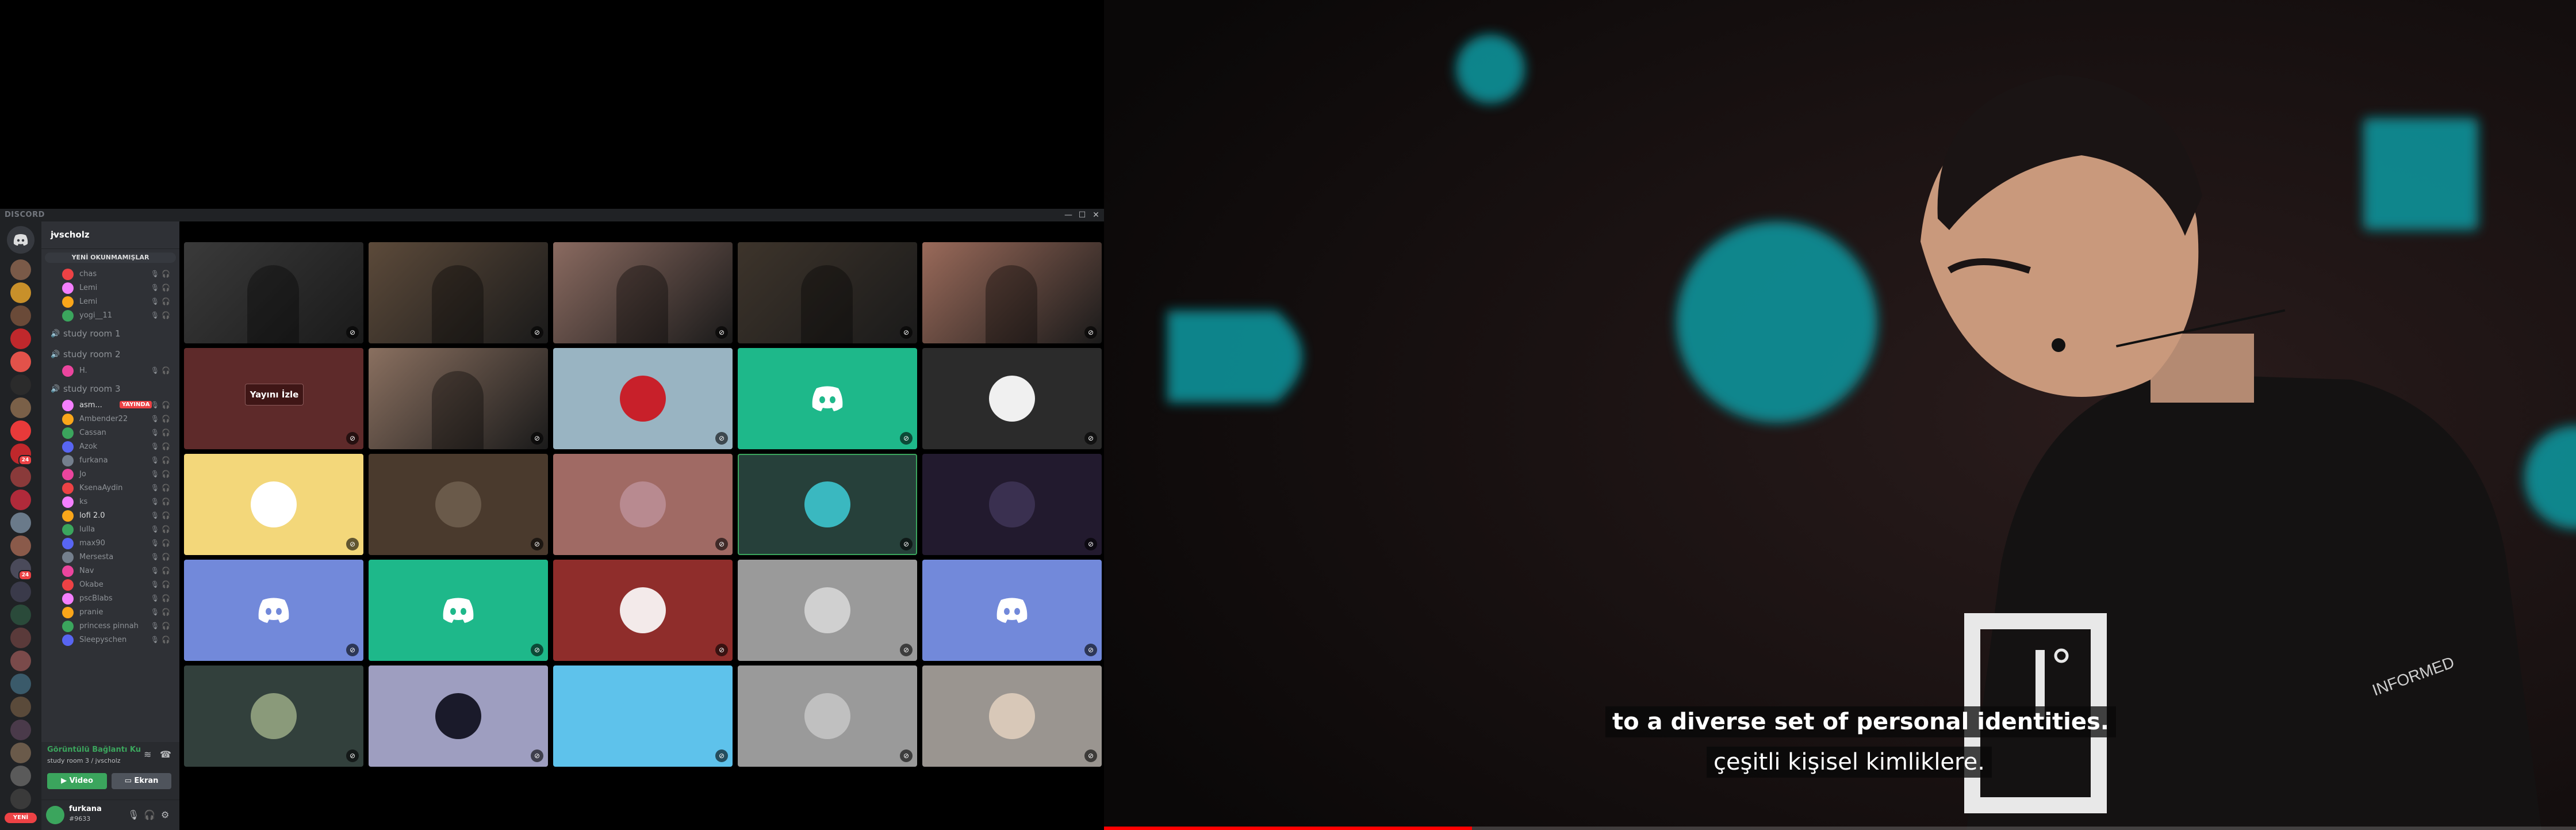 The height and width of the screenshot is (830, 2576). I want to click on camera-feed, so click(273, 304).